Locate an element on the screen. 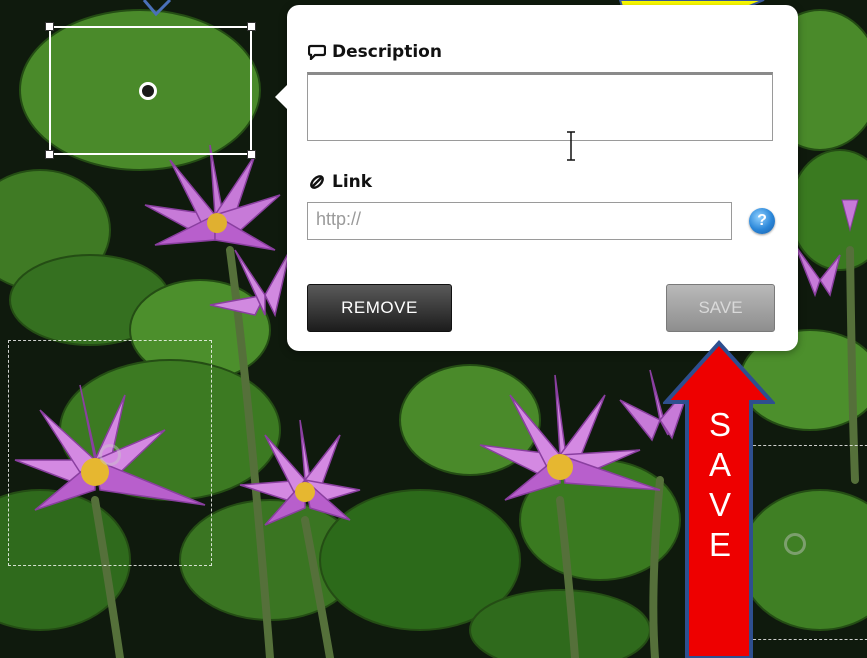 Image resolution: width=867 pixels, height=658 pixels. text-cursor-icon is located at coordinates (571, 146).